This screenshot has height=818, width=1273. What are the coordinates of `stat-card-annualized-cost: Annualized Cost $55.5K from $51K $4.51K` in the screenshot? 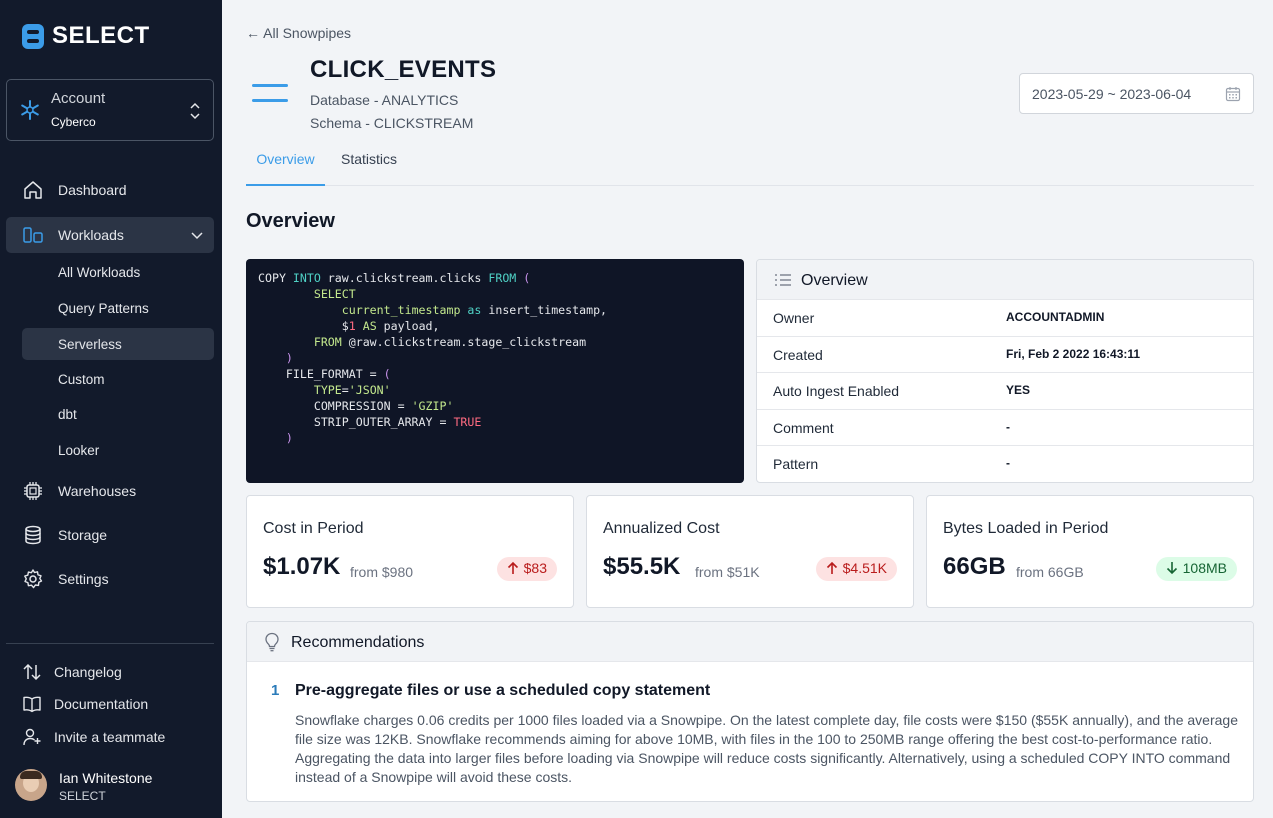 It's located at (750, 551).